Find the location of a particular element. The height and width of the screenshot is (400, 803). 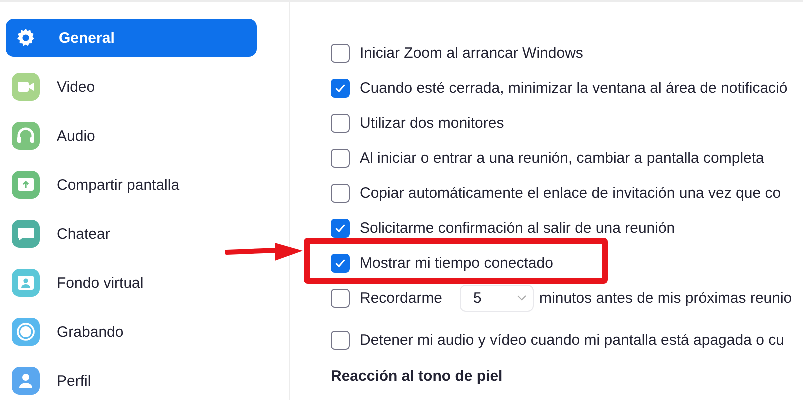

option-label: Utilizar dos monitores is located at coordinates (432, 123).